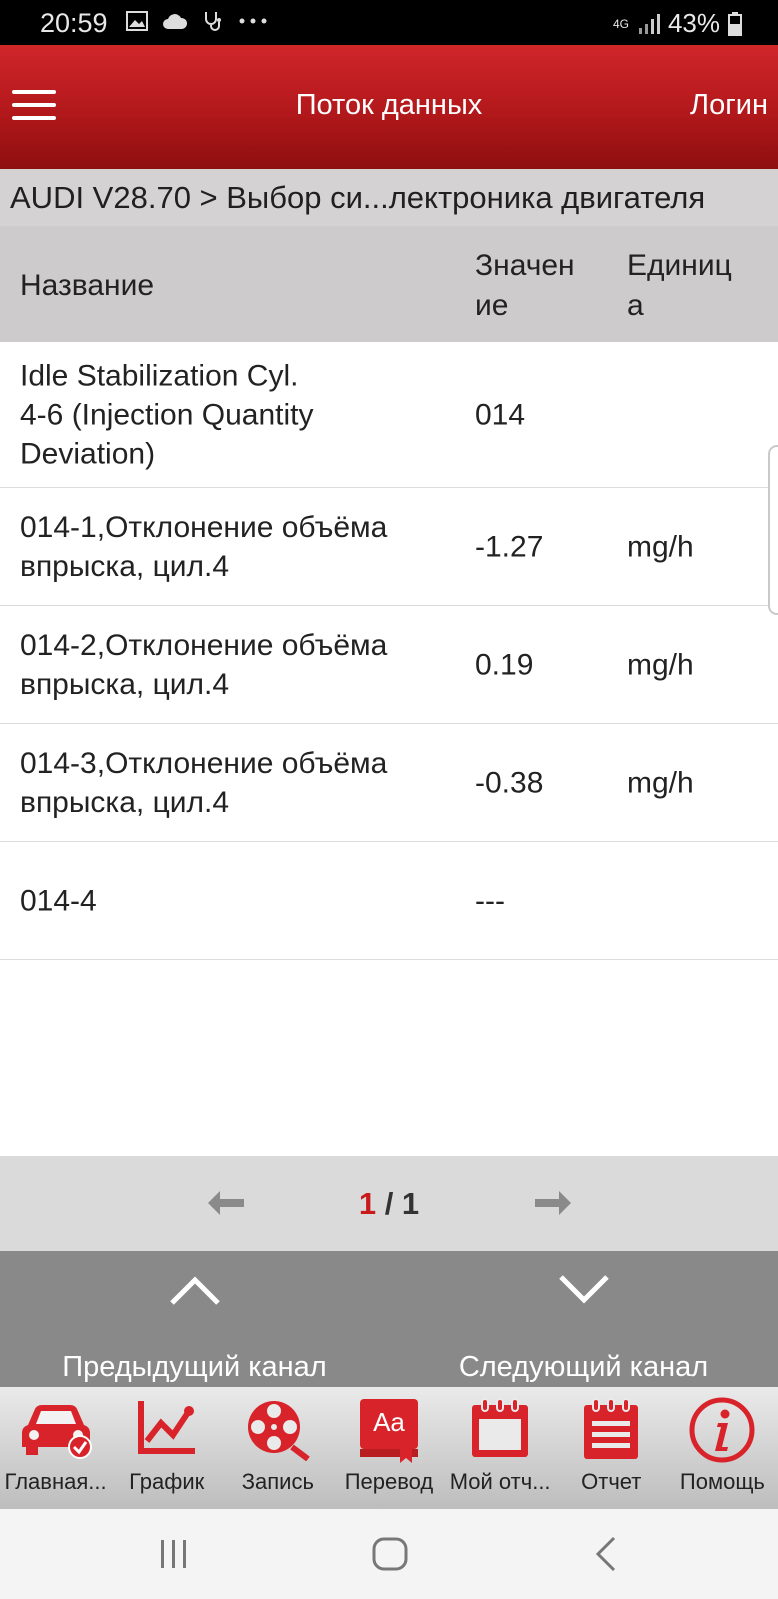  What do you see at coordinates (620, 23) in the screenshot?
I see `network-type: 4G` at bounding box center [620, 23].